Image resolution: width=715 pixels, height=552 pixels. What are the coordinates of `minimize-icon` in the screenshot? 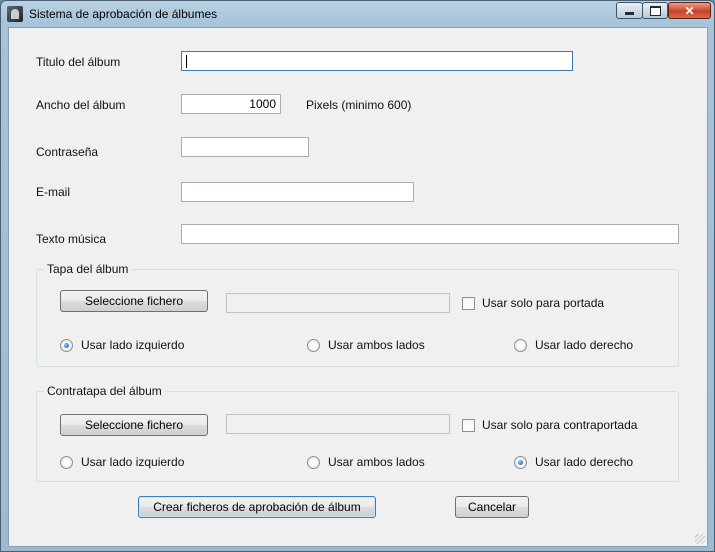 It's located at (629, 13).